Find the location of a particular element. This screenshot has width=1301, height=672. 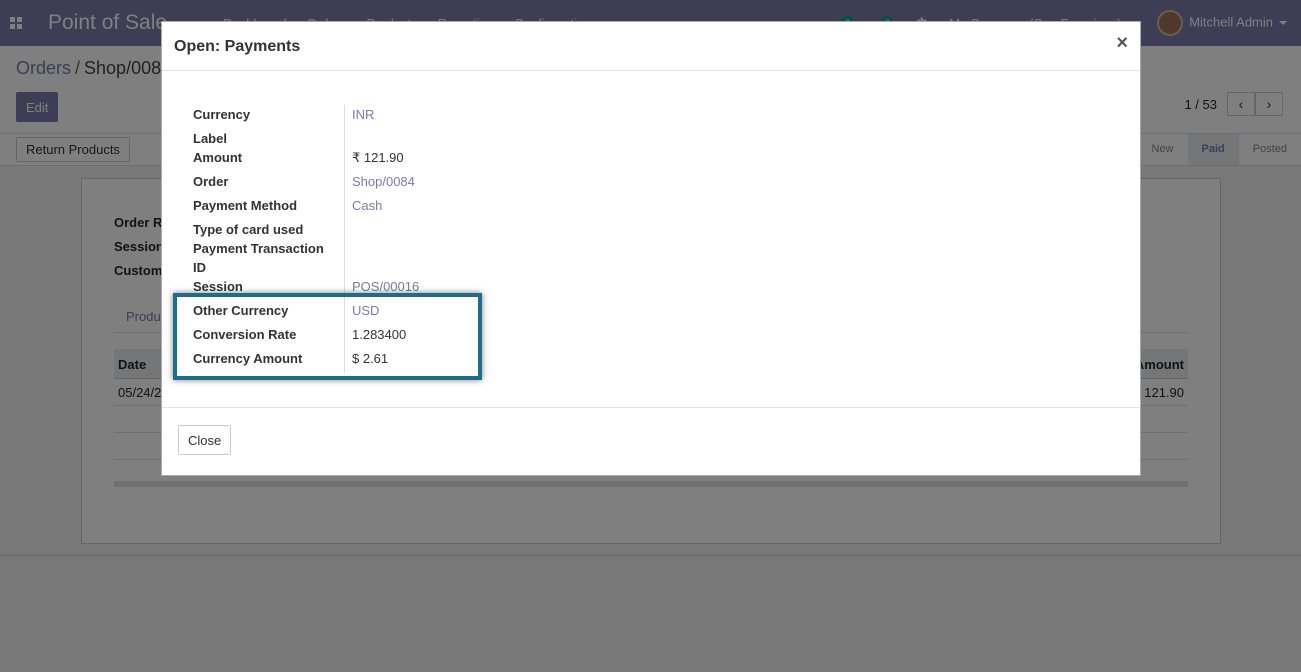

order-value: Shop/0084 is located at coordinates (383, 181).